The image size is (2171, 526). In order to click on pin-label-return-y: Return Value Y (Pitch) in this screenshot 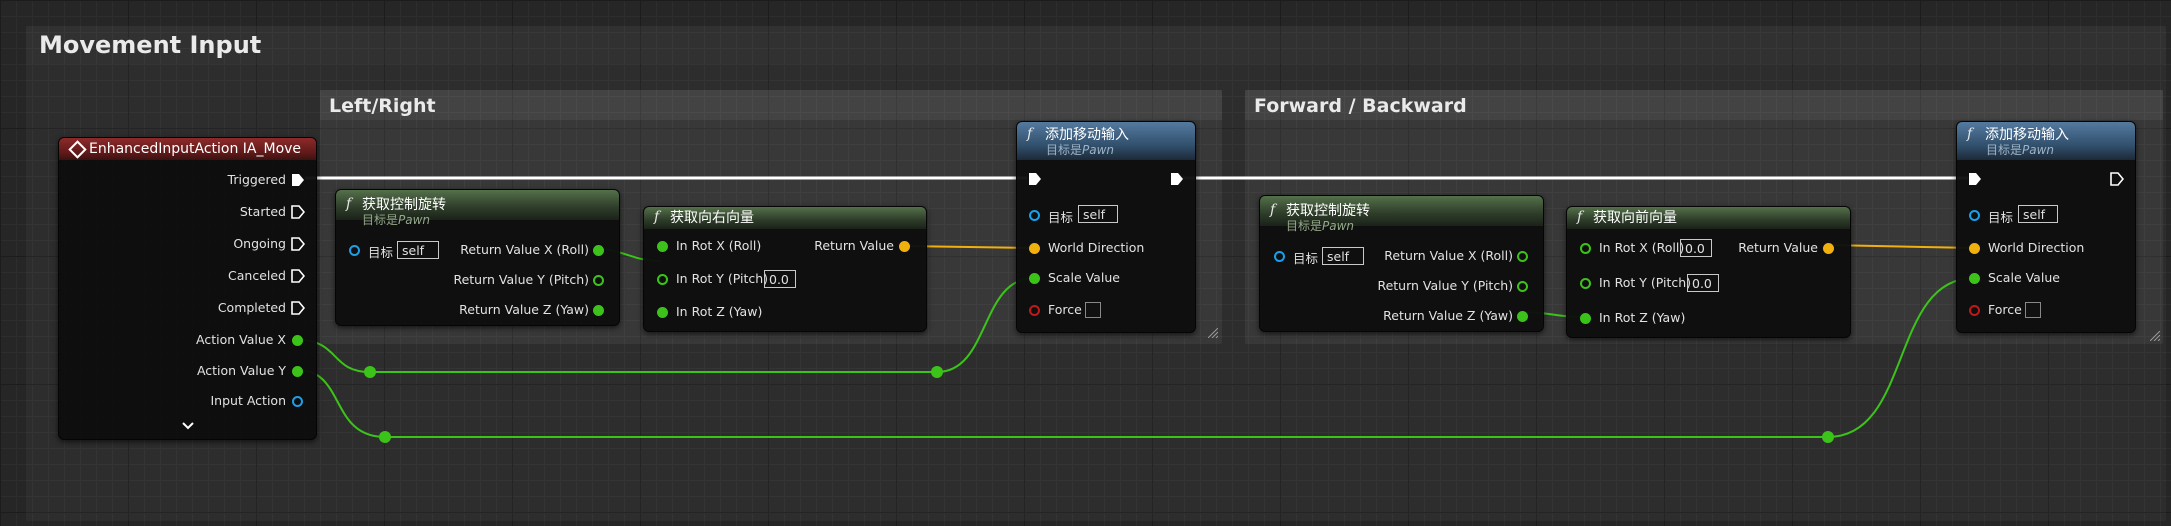, I will do `click(521, 279)`.